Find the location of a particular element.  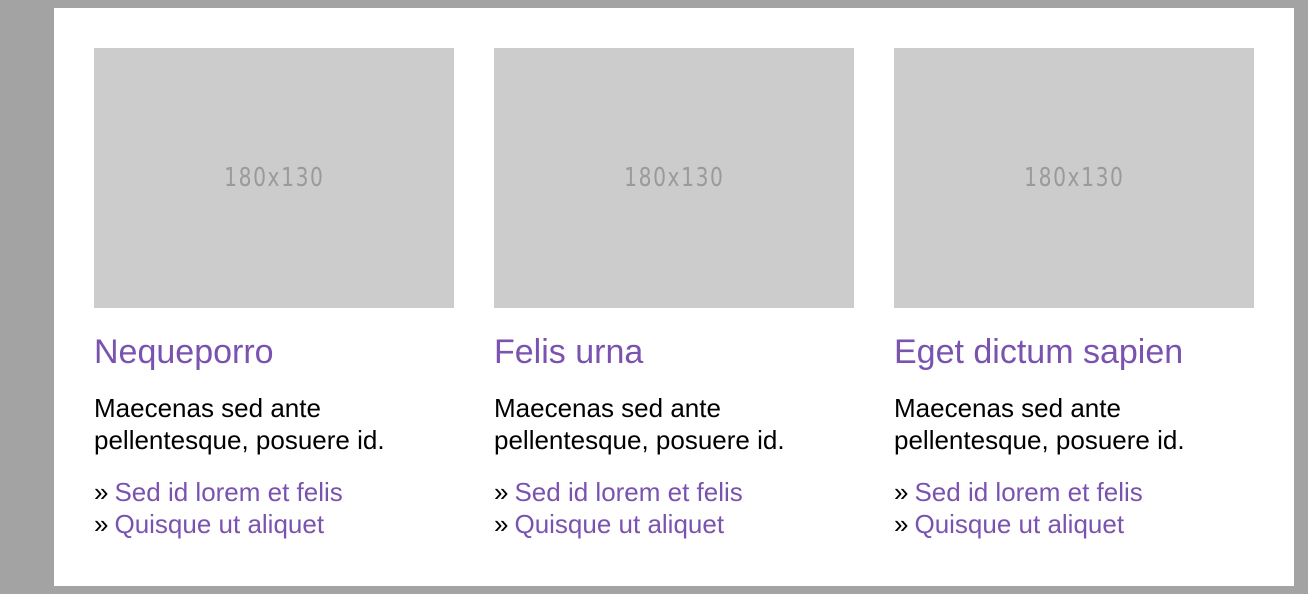

card-title: Eget dictum sapien is located at coordinates (1039, 352).